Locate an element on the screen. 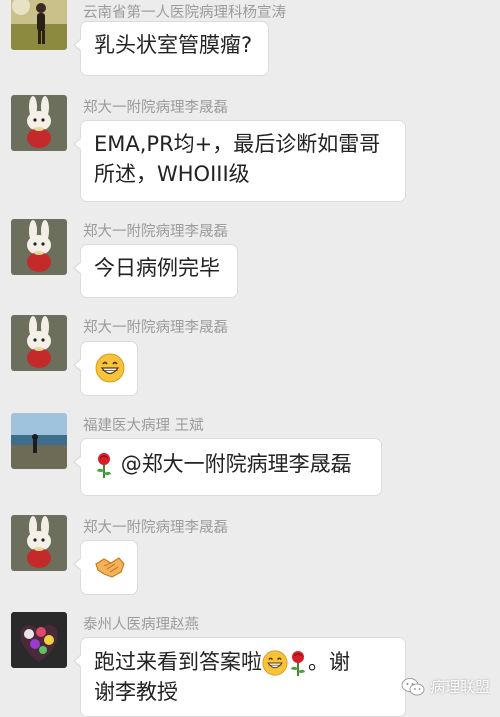 The image size is (500, 717). message-text: 乳头状室管膜瘤? is located at coordinates (173, 45).